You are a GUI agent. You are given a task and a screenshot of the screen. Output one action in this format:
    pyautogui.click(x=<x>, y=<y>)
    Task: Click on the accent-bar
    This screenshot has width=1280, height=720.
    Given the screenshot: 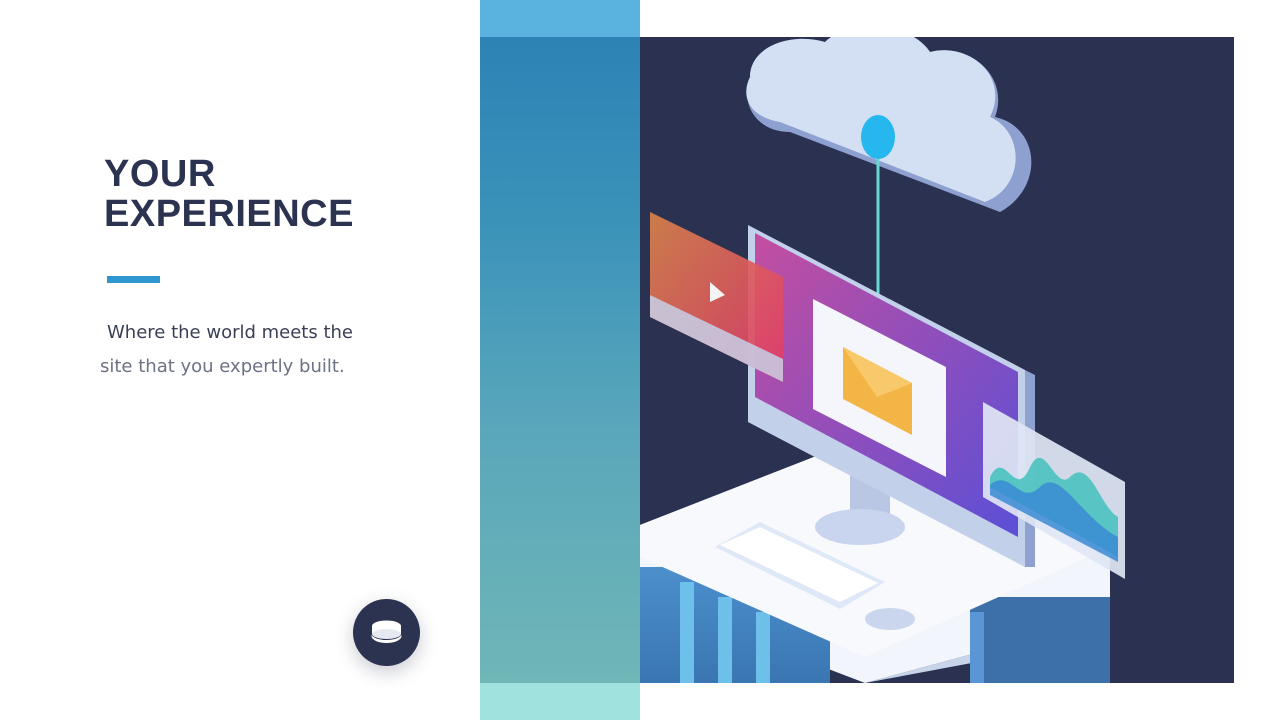 What is the action you would take?
    pyautogui.click(x=133, y=279)
    